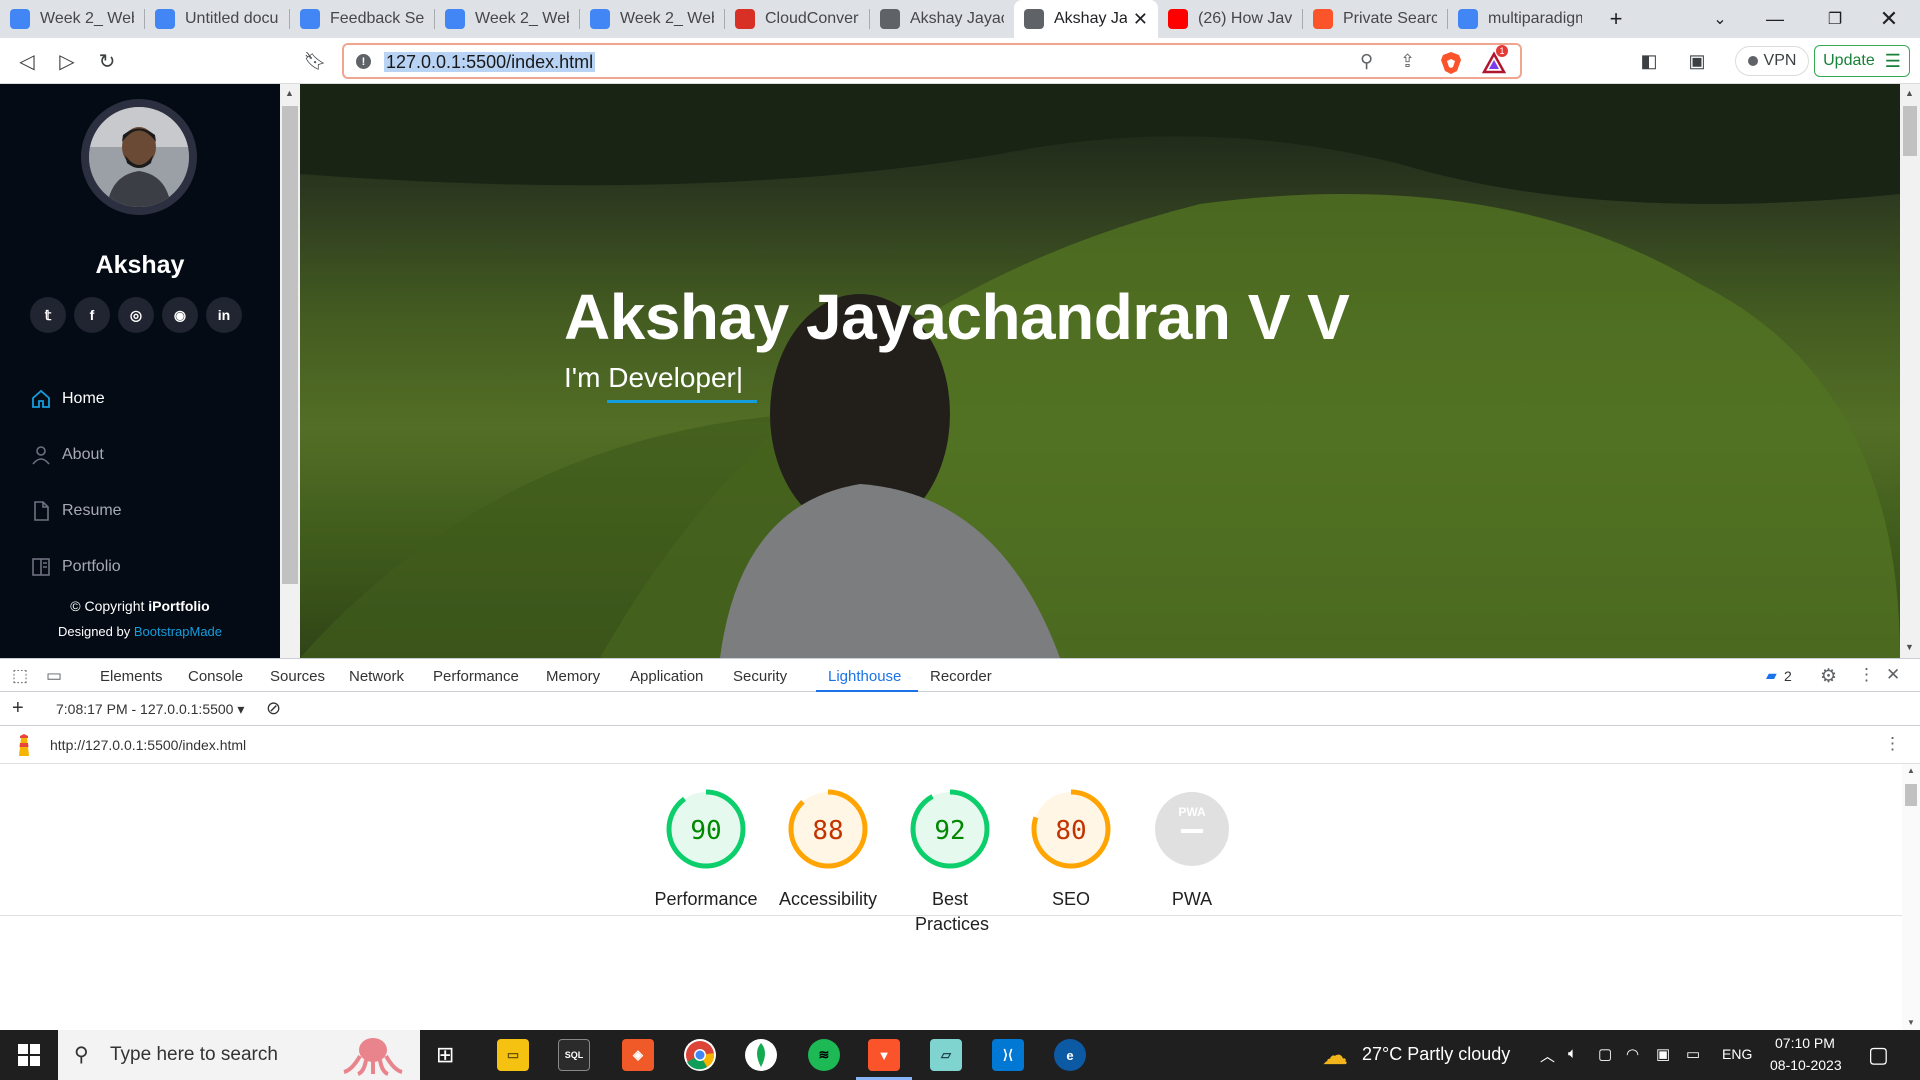 This screenshot has height=1080, width=1920. Describe the element at coordinates (1788, 676) in the screenshot. I see `issues-count: 2` at that location.